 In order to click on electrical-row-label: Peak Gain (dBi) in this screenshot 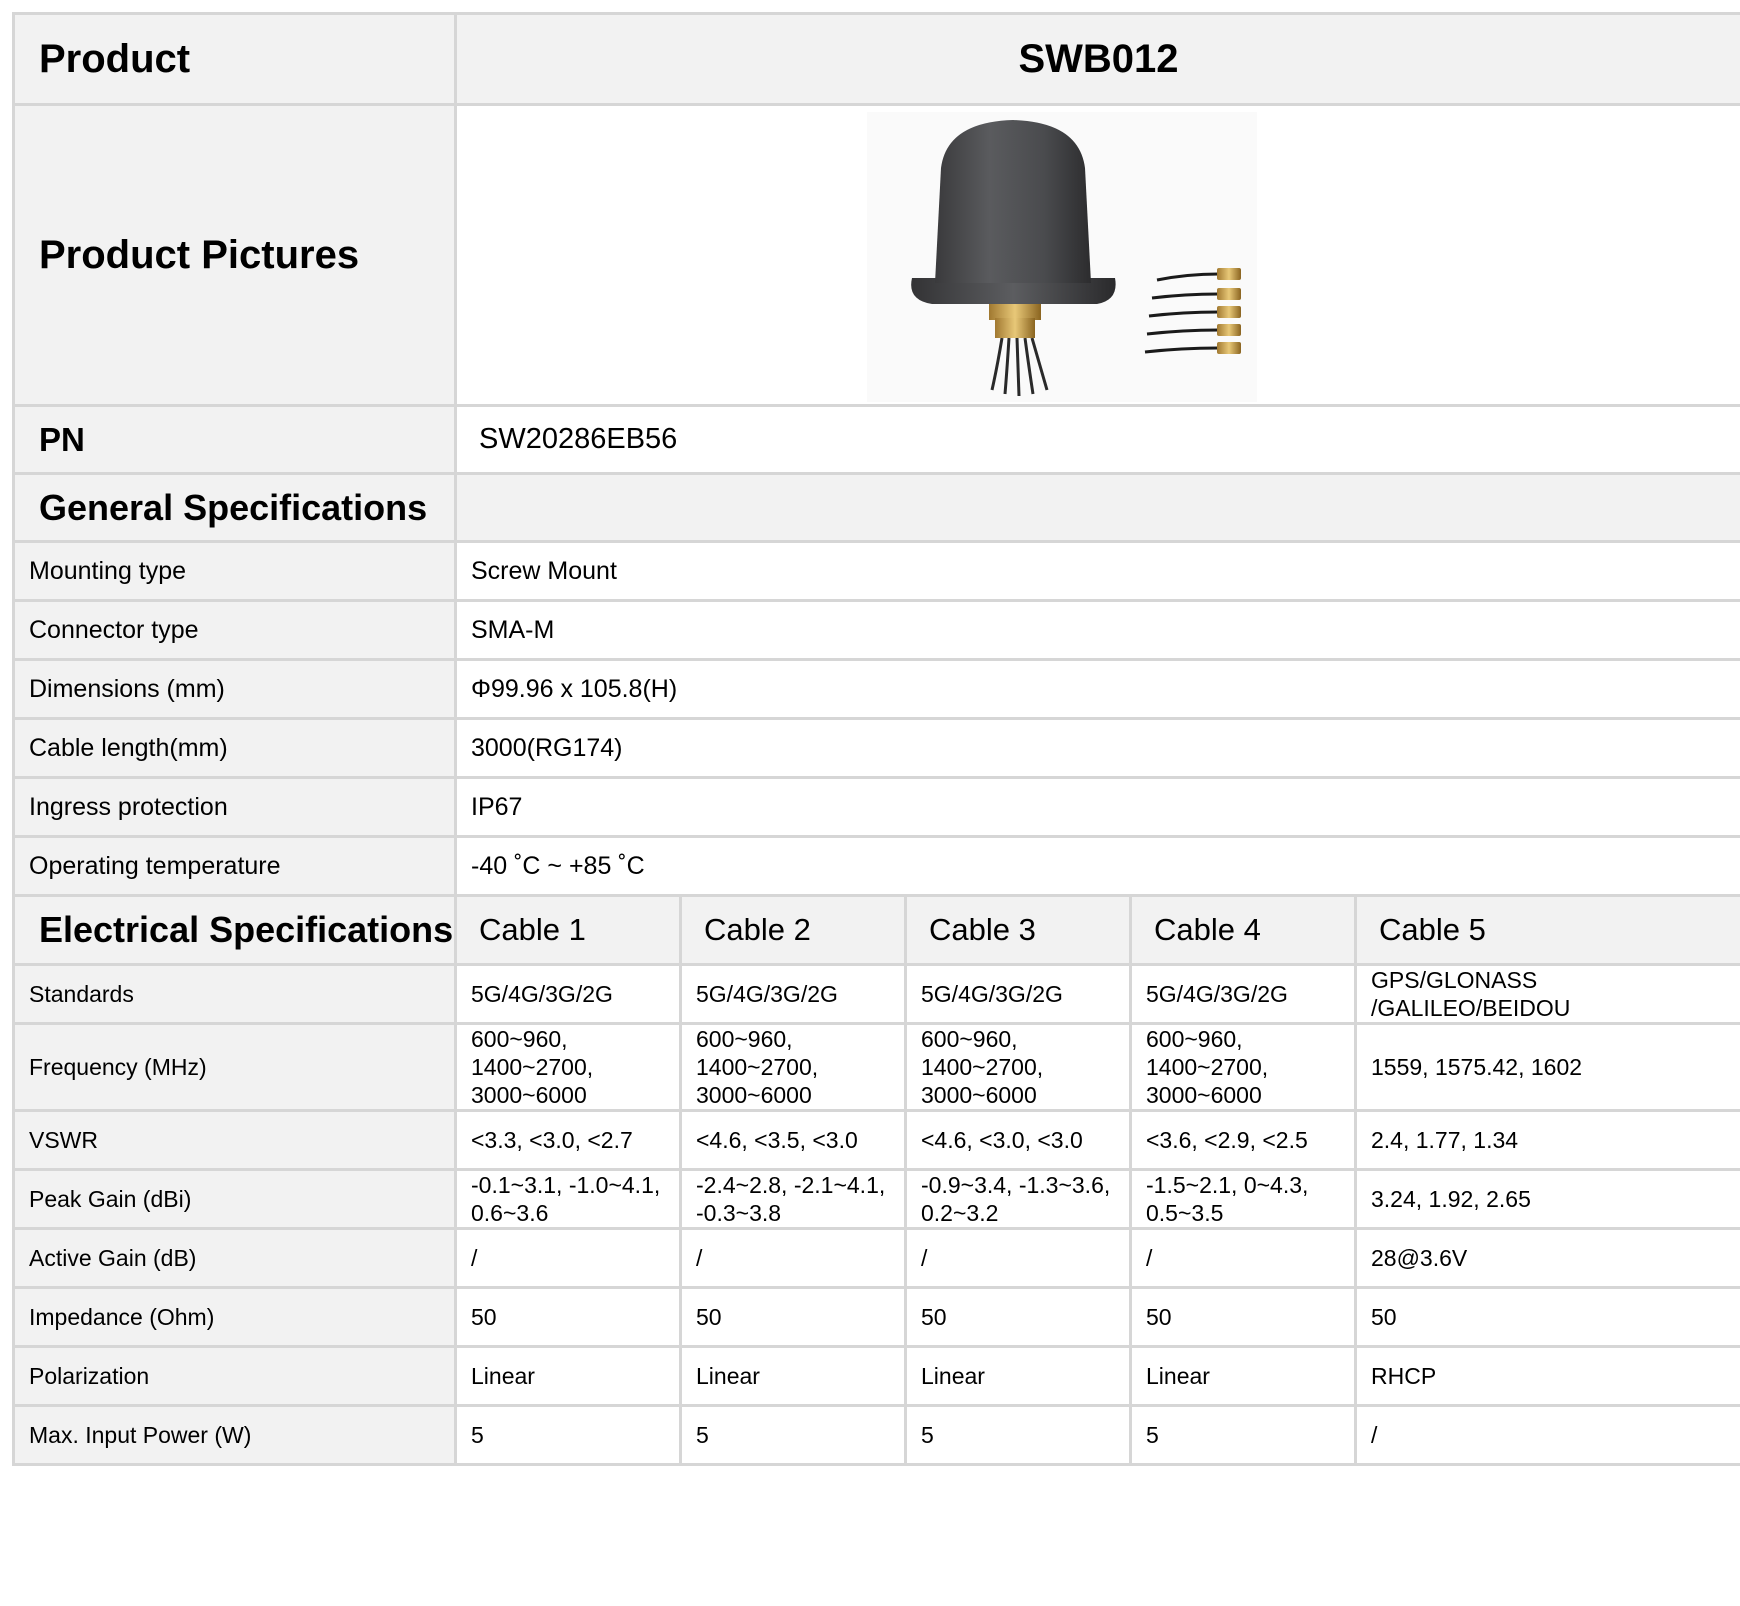, I will do `click(234, 1199)`.